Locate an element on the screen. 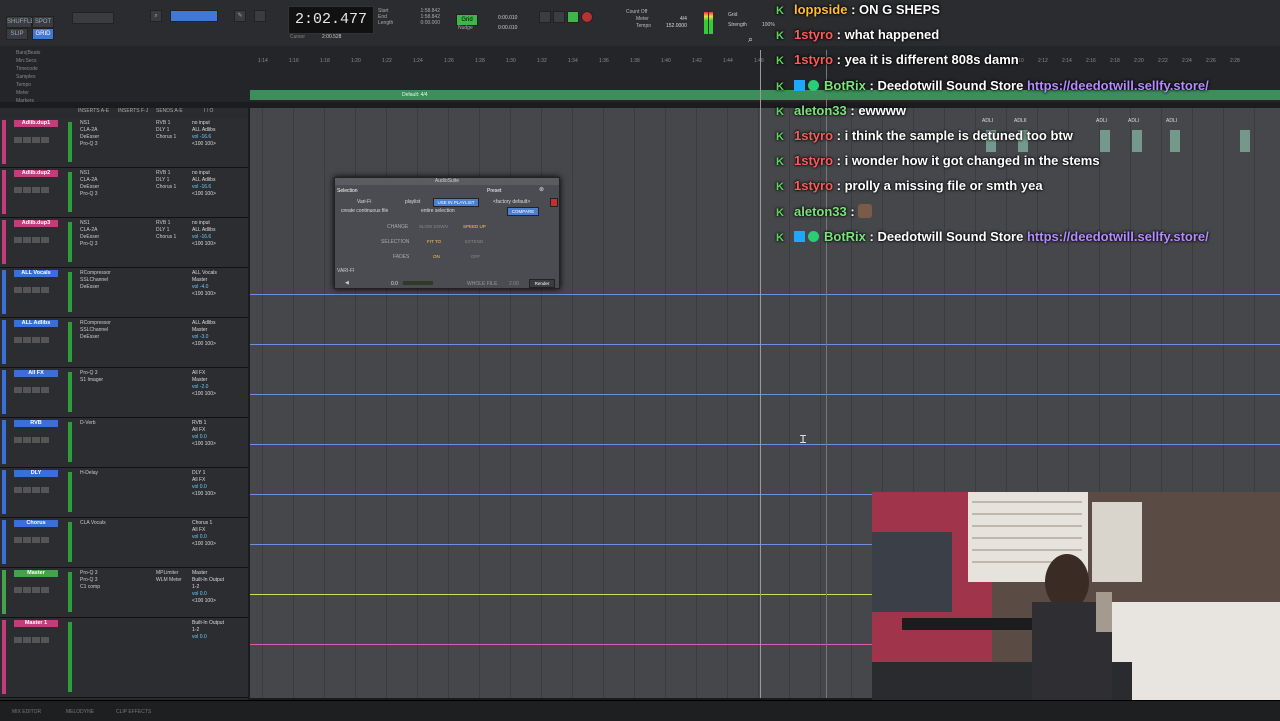 This screenshot has height=721, width=1280. render-button: Render is located at coordinates (542, 283).